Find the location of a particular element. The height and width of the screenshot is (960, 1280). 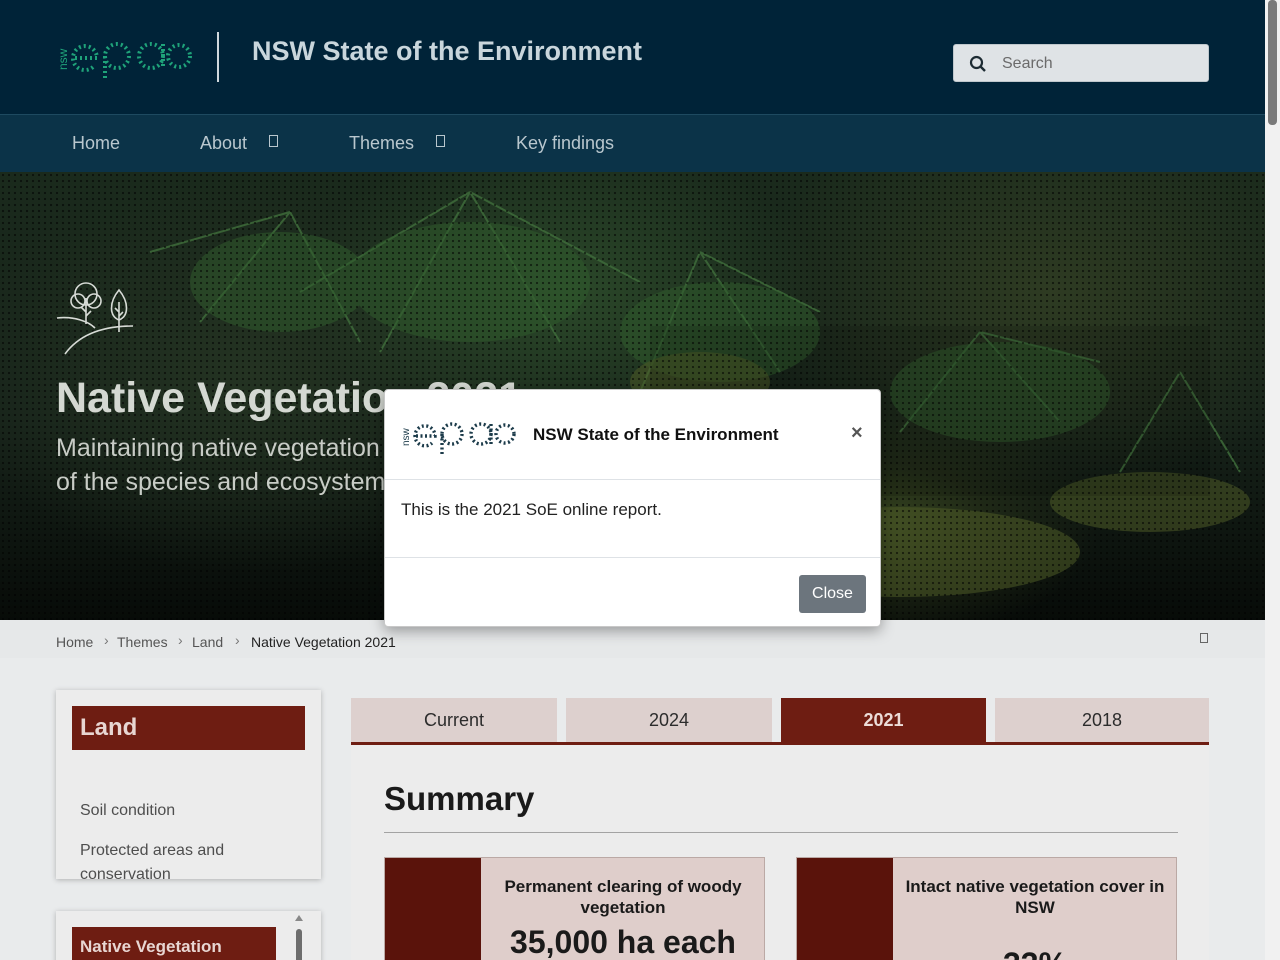

page-scroll-thumb is located at coordinates (1272, 62).